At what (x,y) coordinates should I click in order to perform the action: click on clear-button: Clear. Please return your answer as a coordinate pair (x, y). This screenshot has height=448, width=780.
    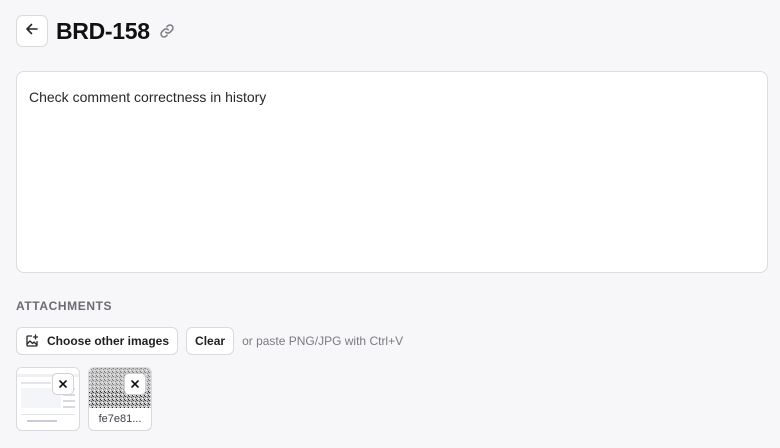
    Looking at the image, I should click on (210, 341).